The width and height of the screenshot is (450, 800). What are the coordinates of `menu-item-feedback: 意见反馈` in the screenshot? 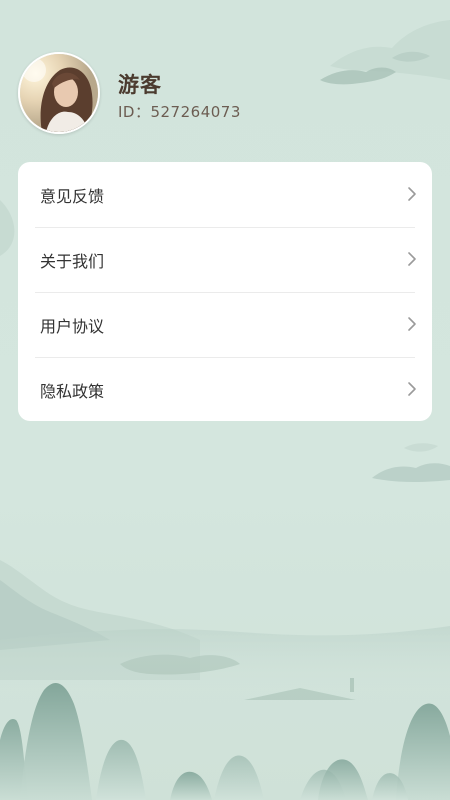 It's located at (225, 194).